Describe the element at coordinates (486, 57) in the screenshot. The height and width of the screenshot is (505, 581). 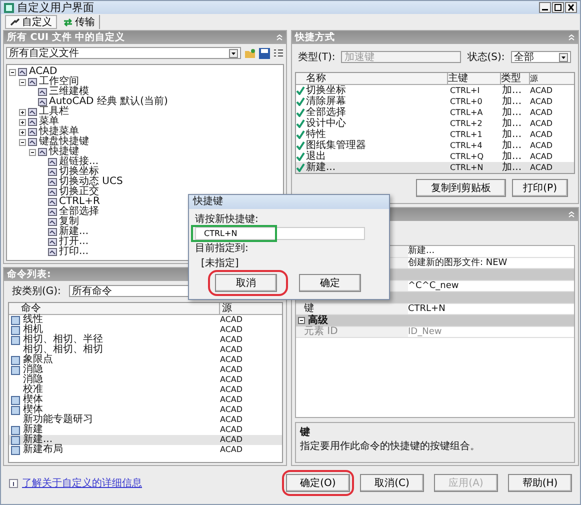
I see `status-label: 状态(S):` at that location.